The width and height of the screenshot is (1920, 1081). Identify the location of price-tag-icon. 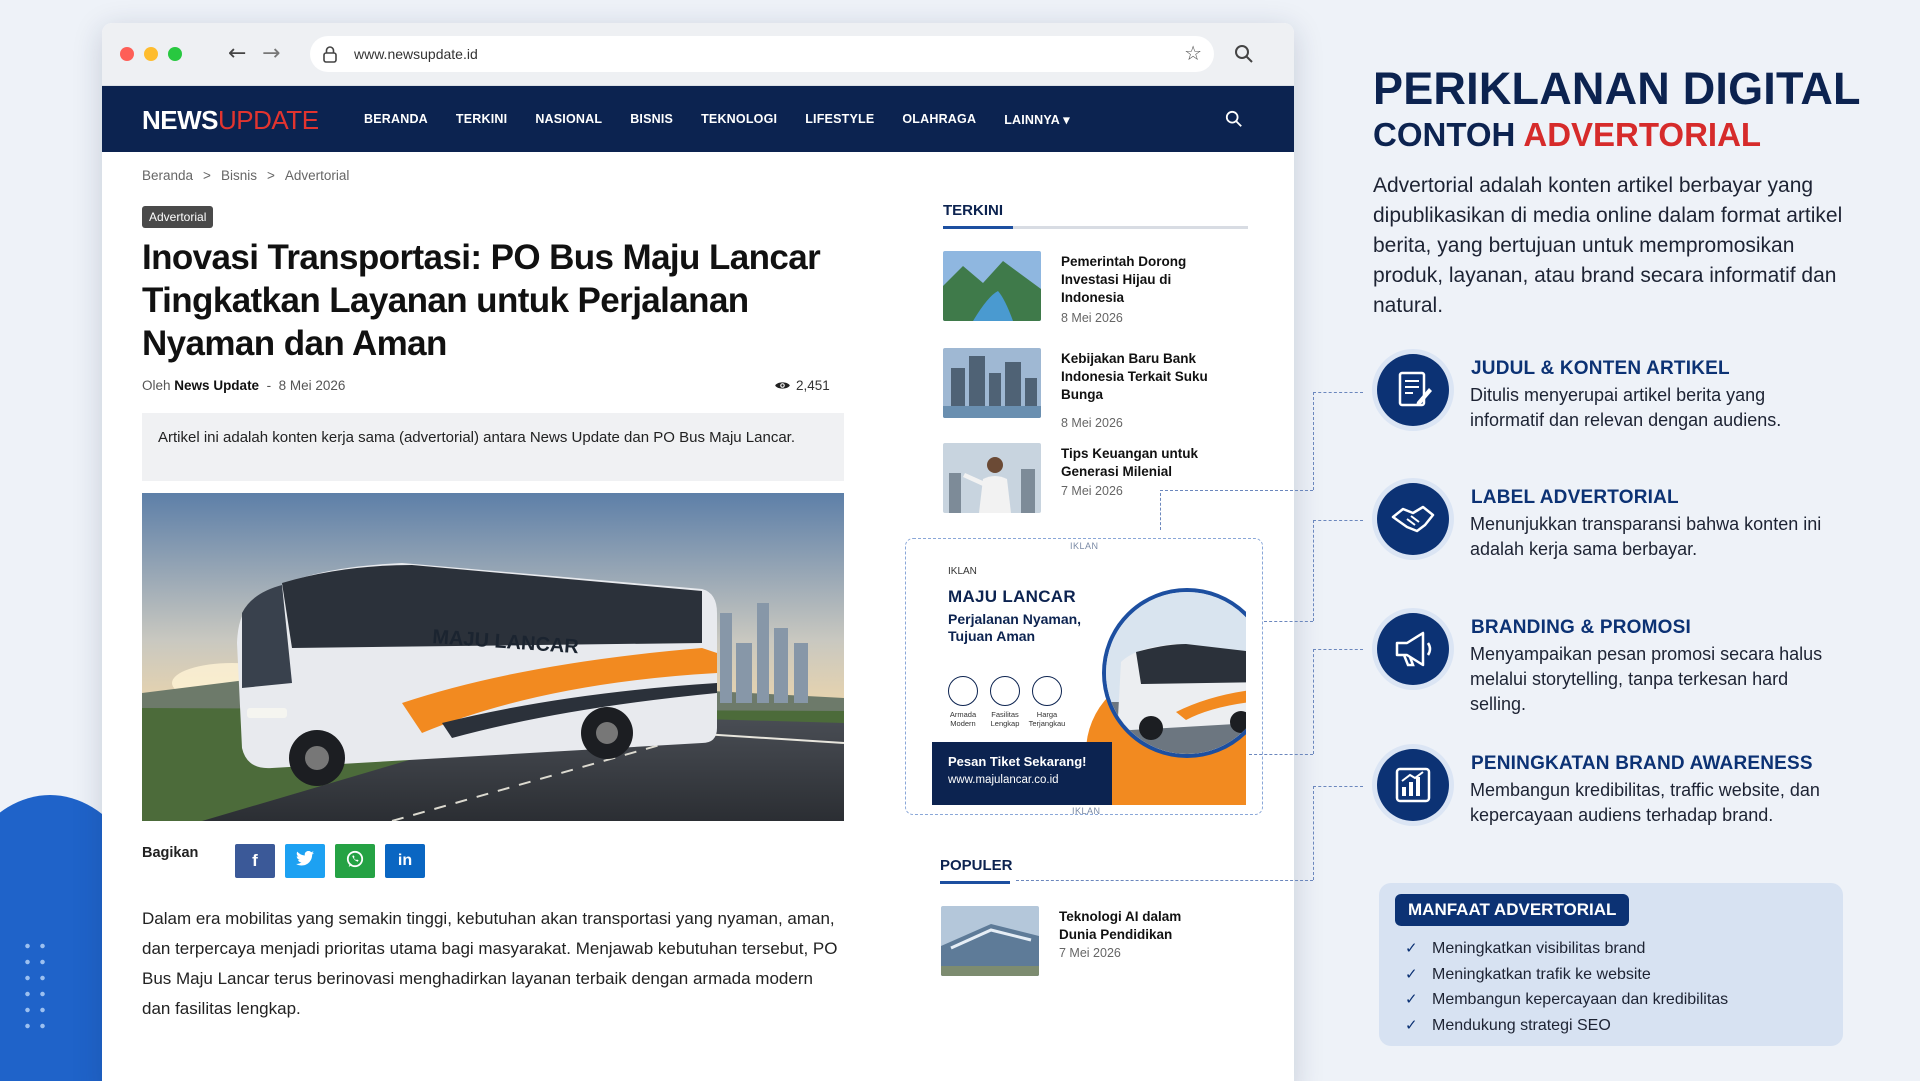
(1047, 691).